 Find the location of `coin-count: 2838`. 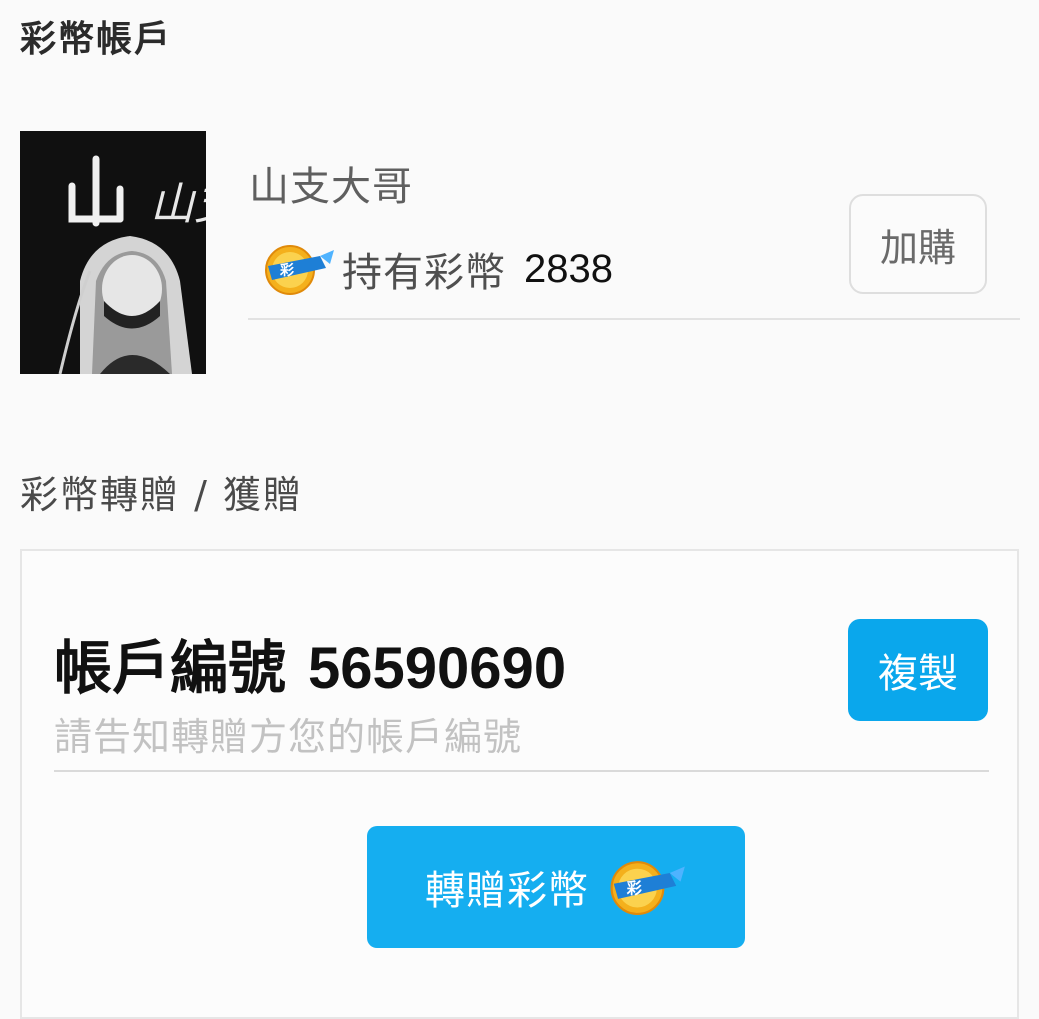

coin-count: 2838 is located at coordinates (568, 268).